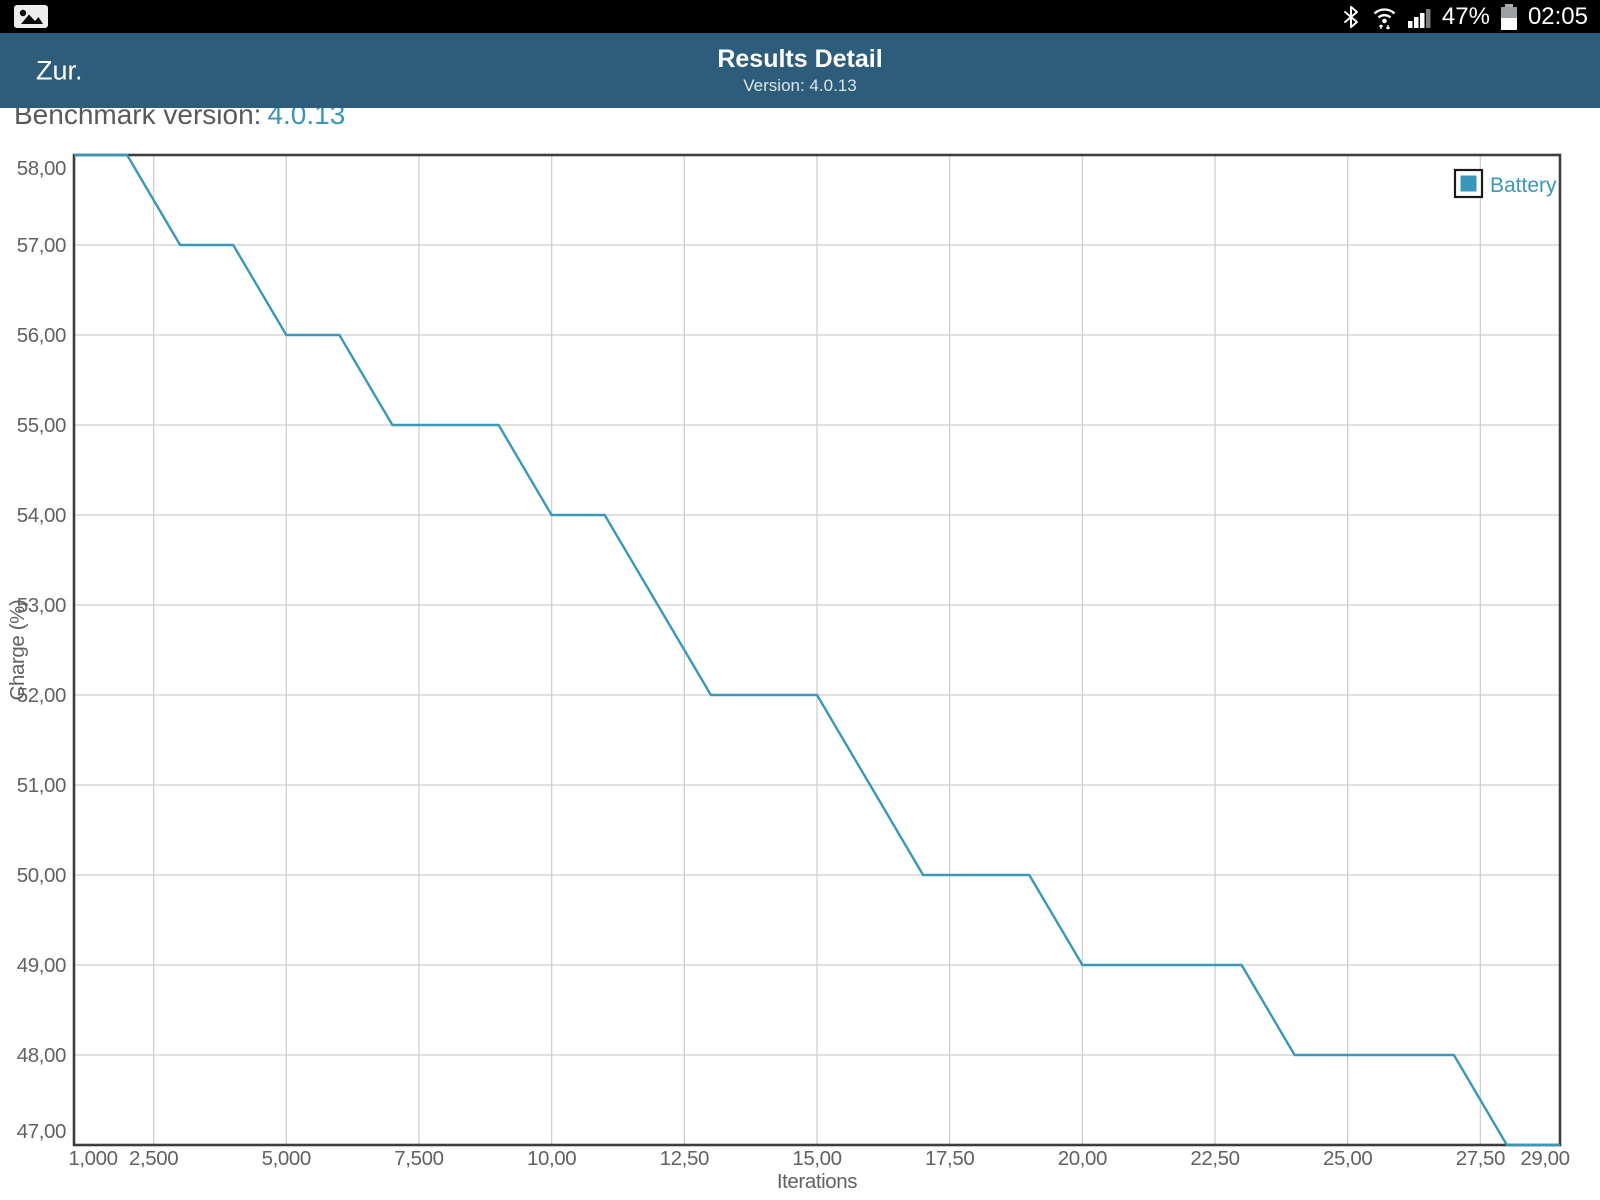 The height and width of the screenshot is (1200, 1600). What do you see at coordinates (1557, 16) in the screenshot?
I see `status-time: 02:05` at bounding box center [1557, 16].